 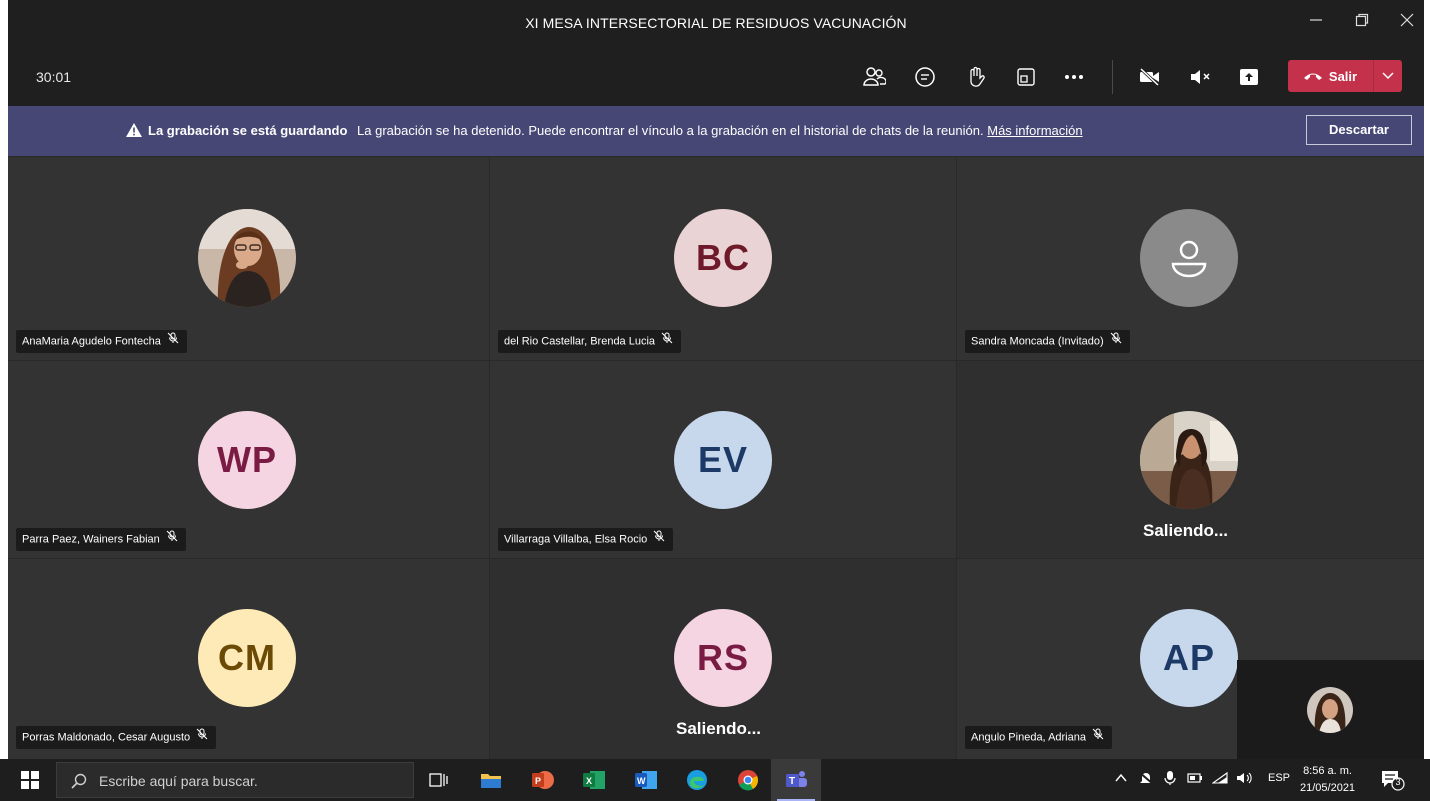 I want to click on raise-hand-icon, so click(x=976, y=77).